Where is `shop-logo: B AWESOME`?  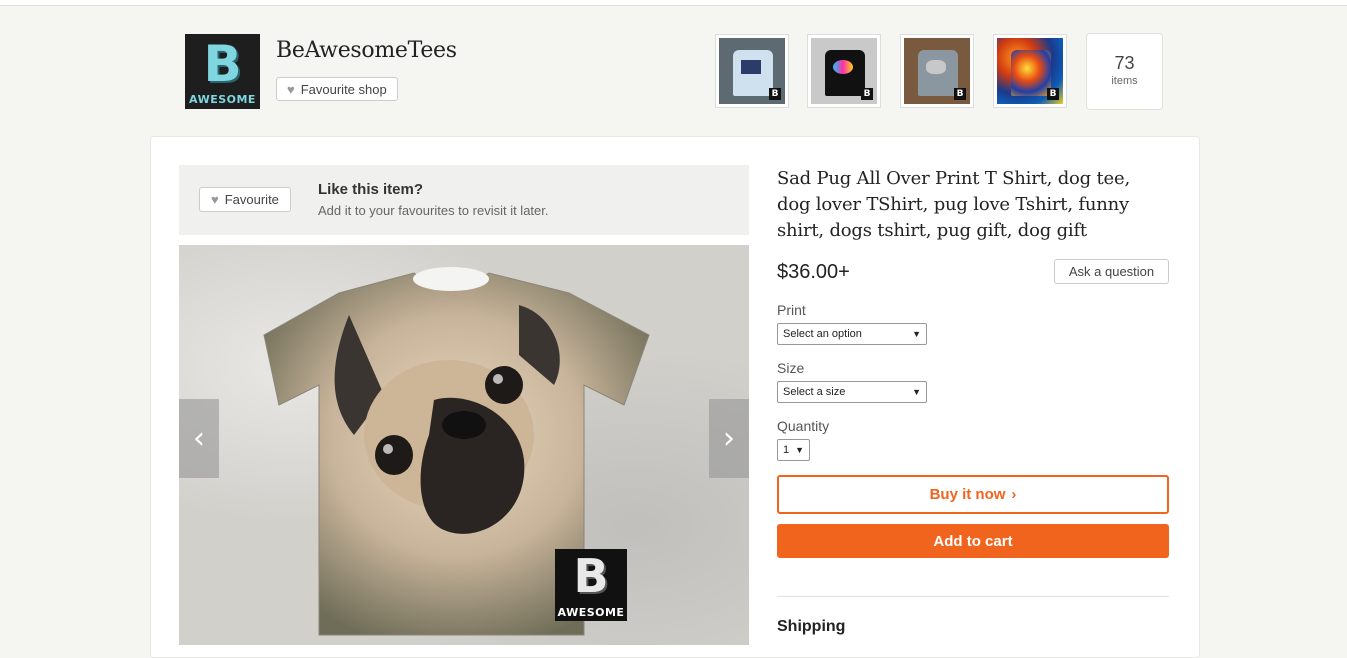 shop-logo: B AWESOME is located at coordinates (222, 71).